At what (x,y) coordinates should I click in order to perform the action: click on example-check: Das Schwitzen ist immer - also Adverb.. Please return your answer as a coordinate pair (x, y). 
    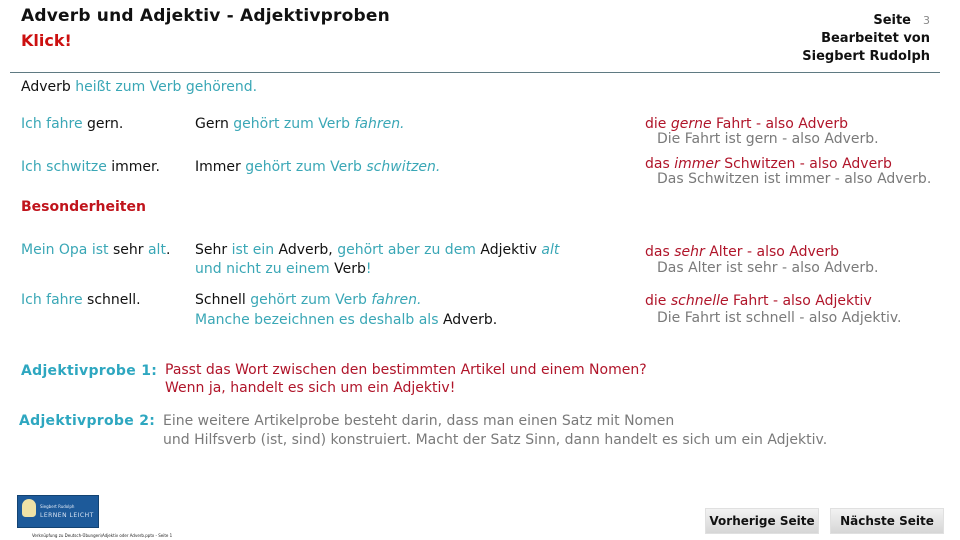
    Looking at the image, I should click on (794, 179).